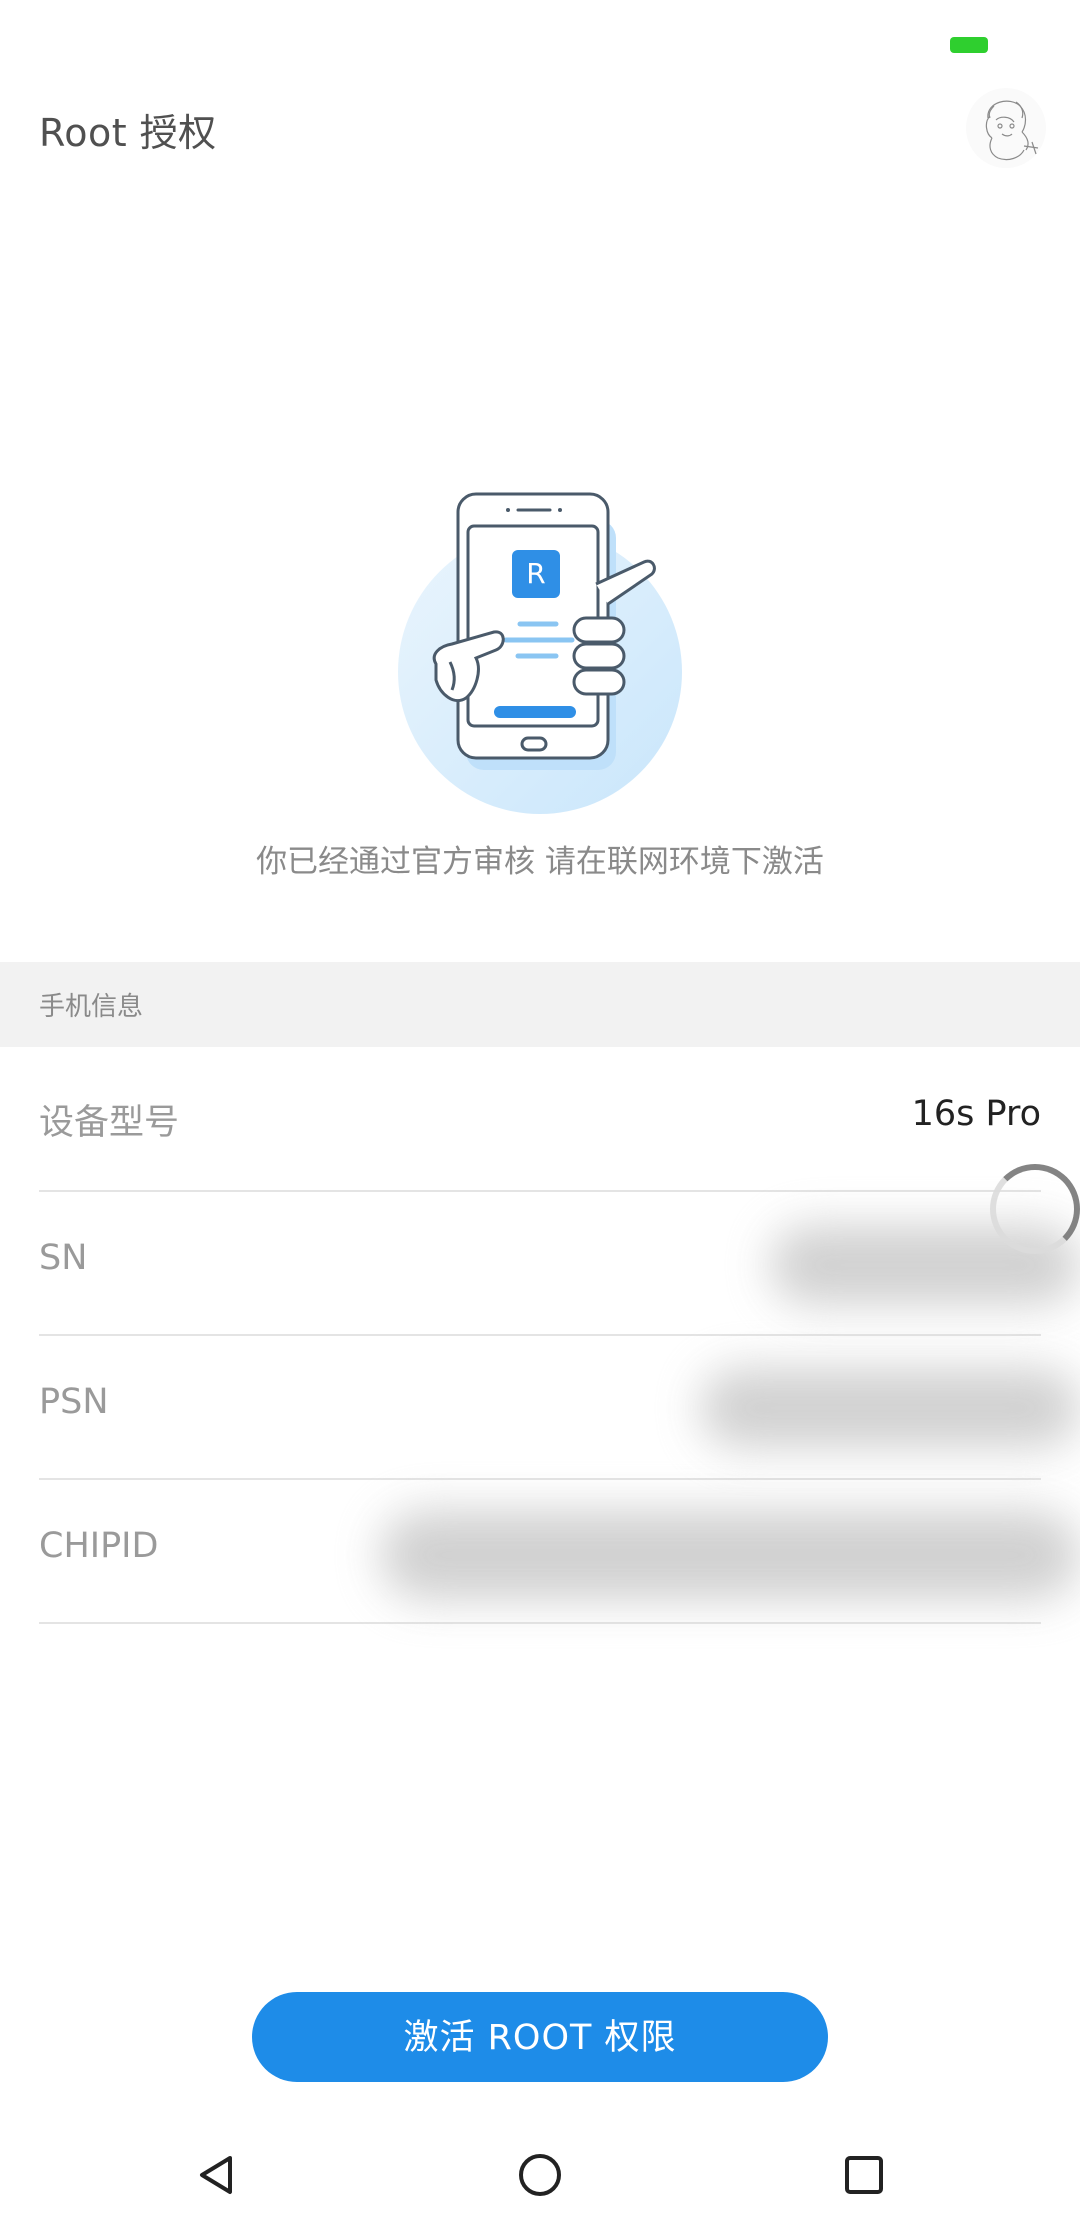  What do you see at coordinates (540, 1004) in the screenshot?
I see `section-header-phone-info: 手机信息` at bounding box center [540, 1004].